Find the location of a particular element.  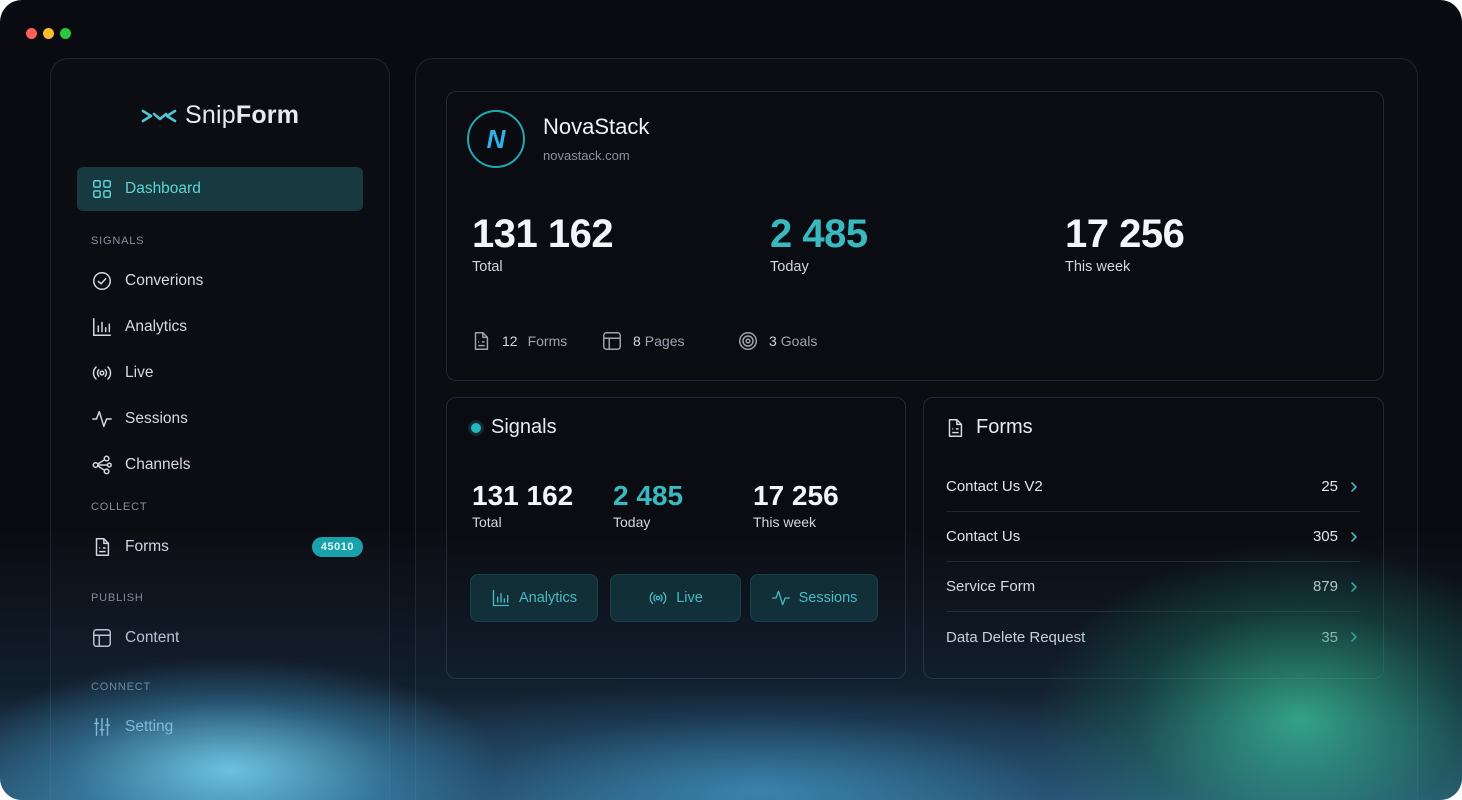

sliders-icon is located at coordinates (102, 727).